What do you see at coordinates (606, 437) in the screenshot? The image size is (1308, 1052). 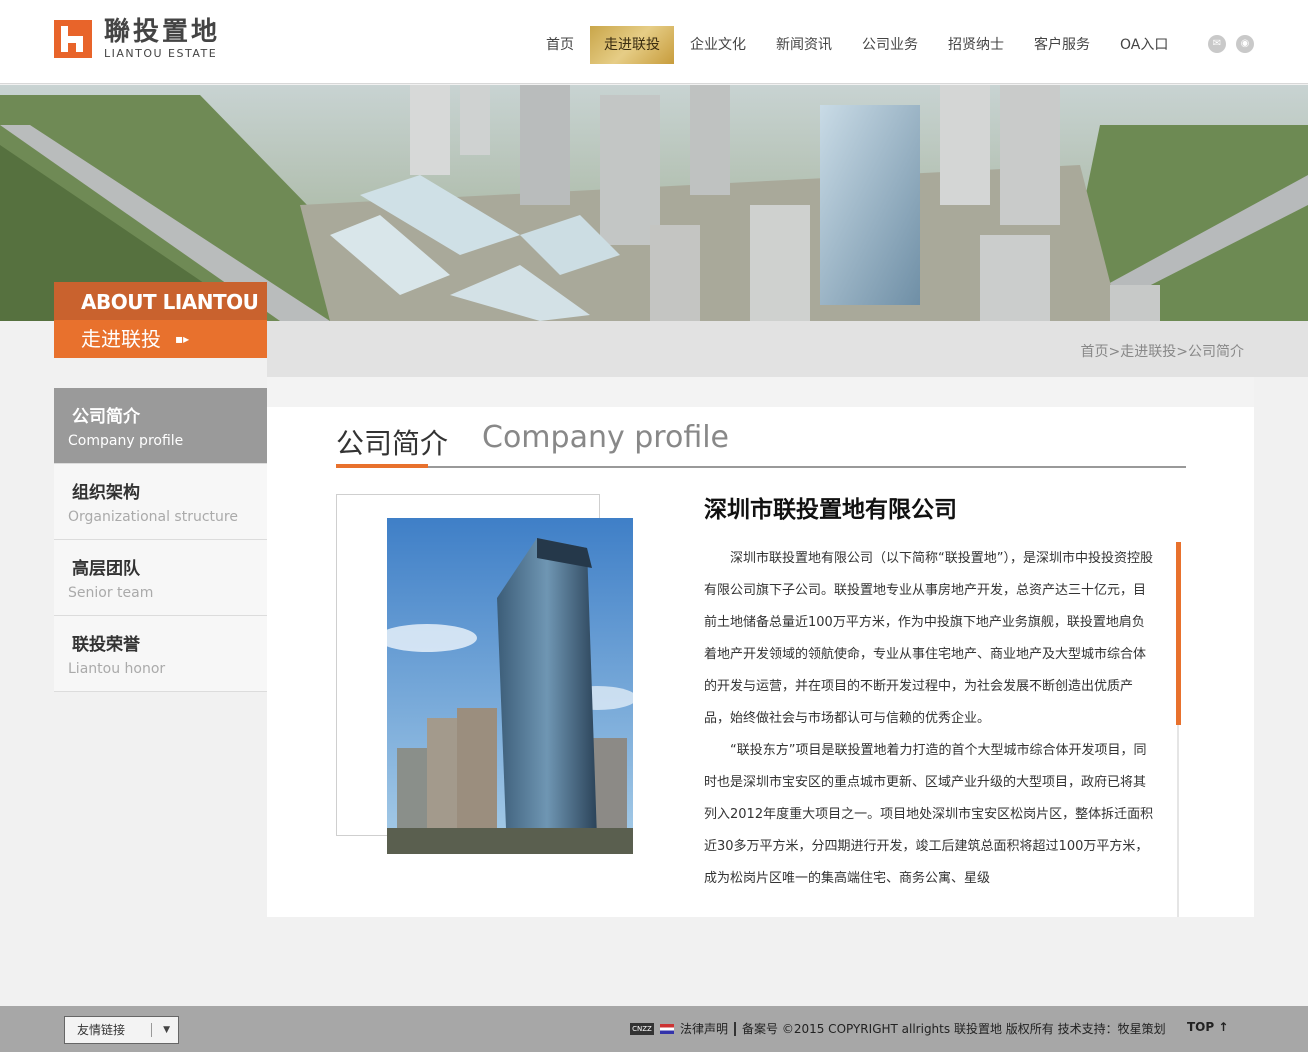 I see `page-title-english: Company profile` at bounding box center [606, 437].